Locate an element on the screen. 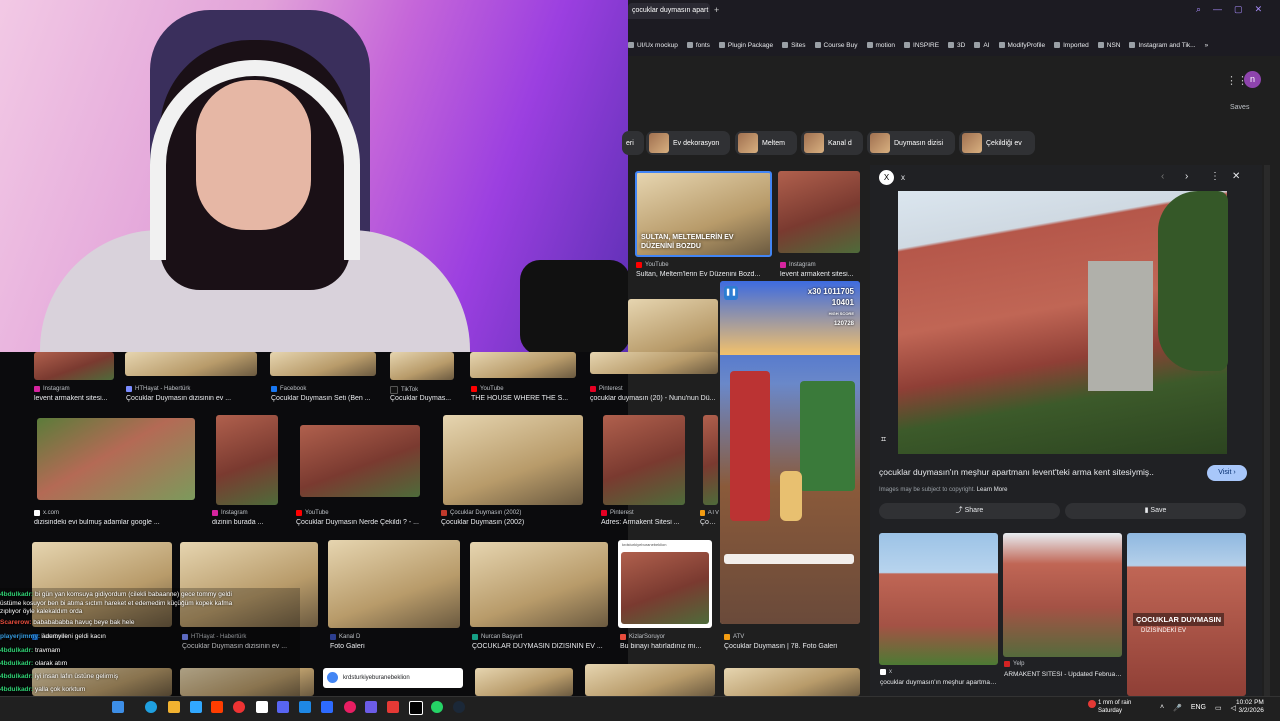 The image size is (1280, 721). bookmark-item: Course Buy is located at coordinates (836, 45).